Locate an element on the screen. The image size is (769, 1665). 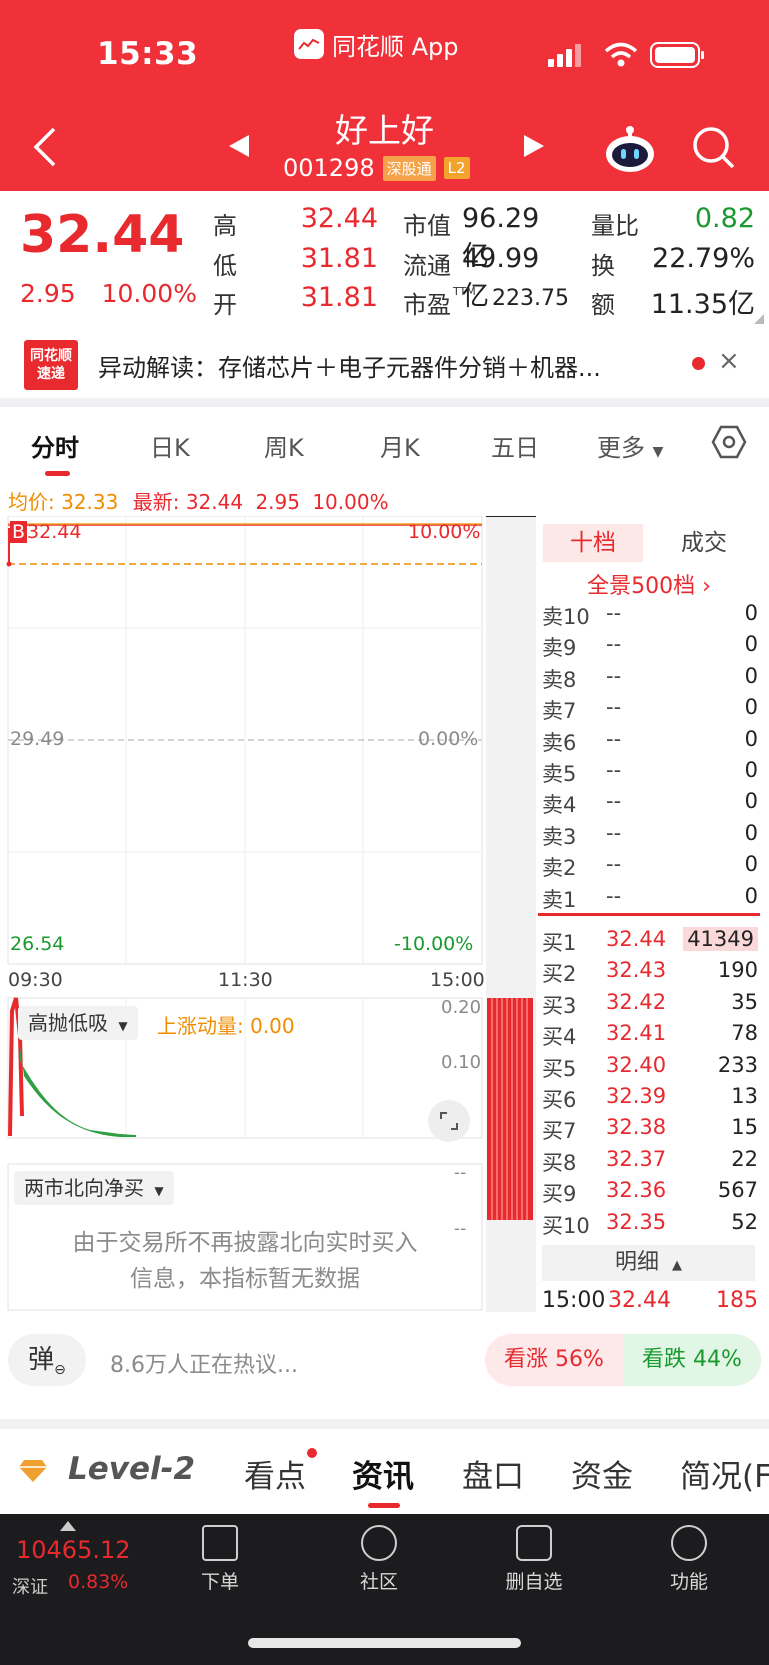
level-volume: 41349 is located at coordinates (720, 939).